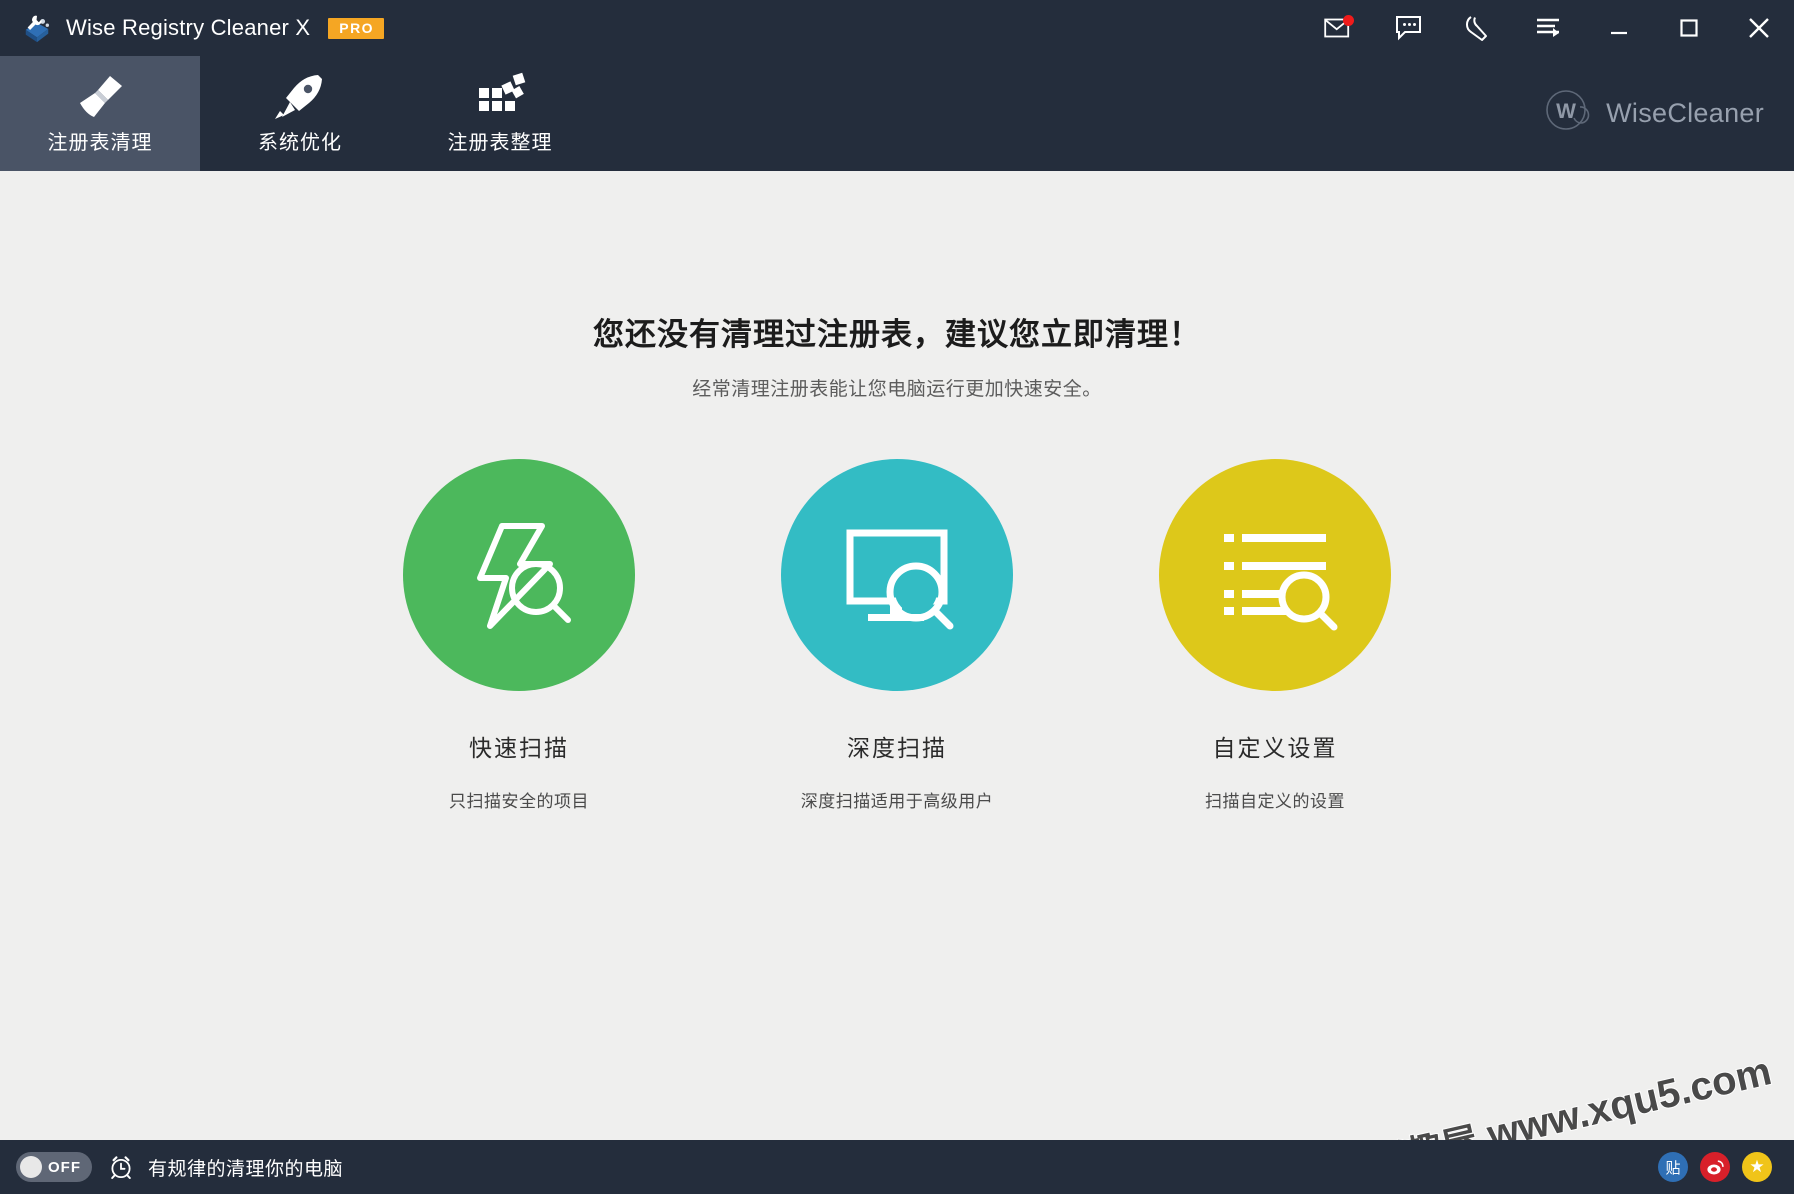 Image resolution: width=1794 pixels, height=1194 pixels. I want to click on card-description: 只扫描安全的项目, so click(519, 802).